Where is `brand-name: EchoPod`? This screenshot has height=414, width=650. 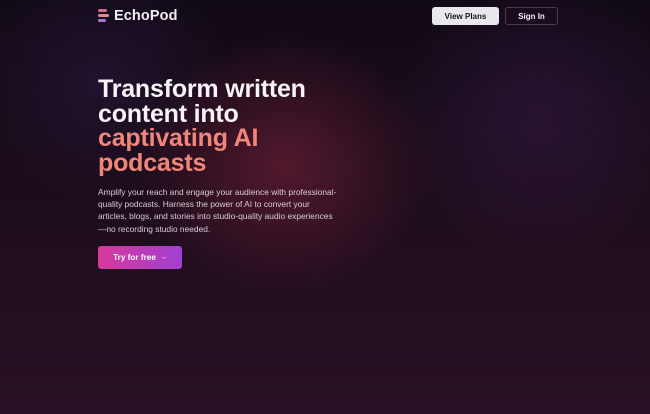 brand-name: EchoPod is located at coordinates (146, 16).